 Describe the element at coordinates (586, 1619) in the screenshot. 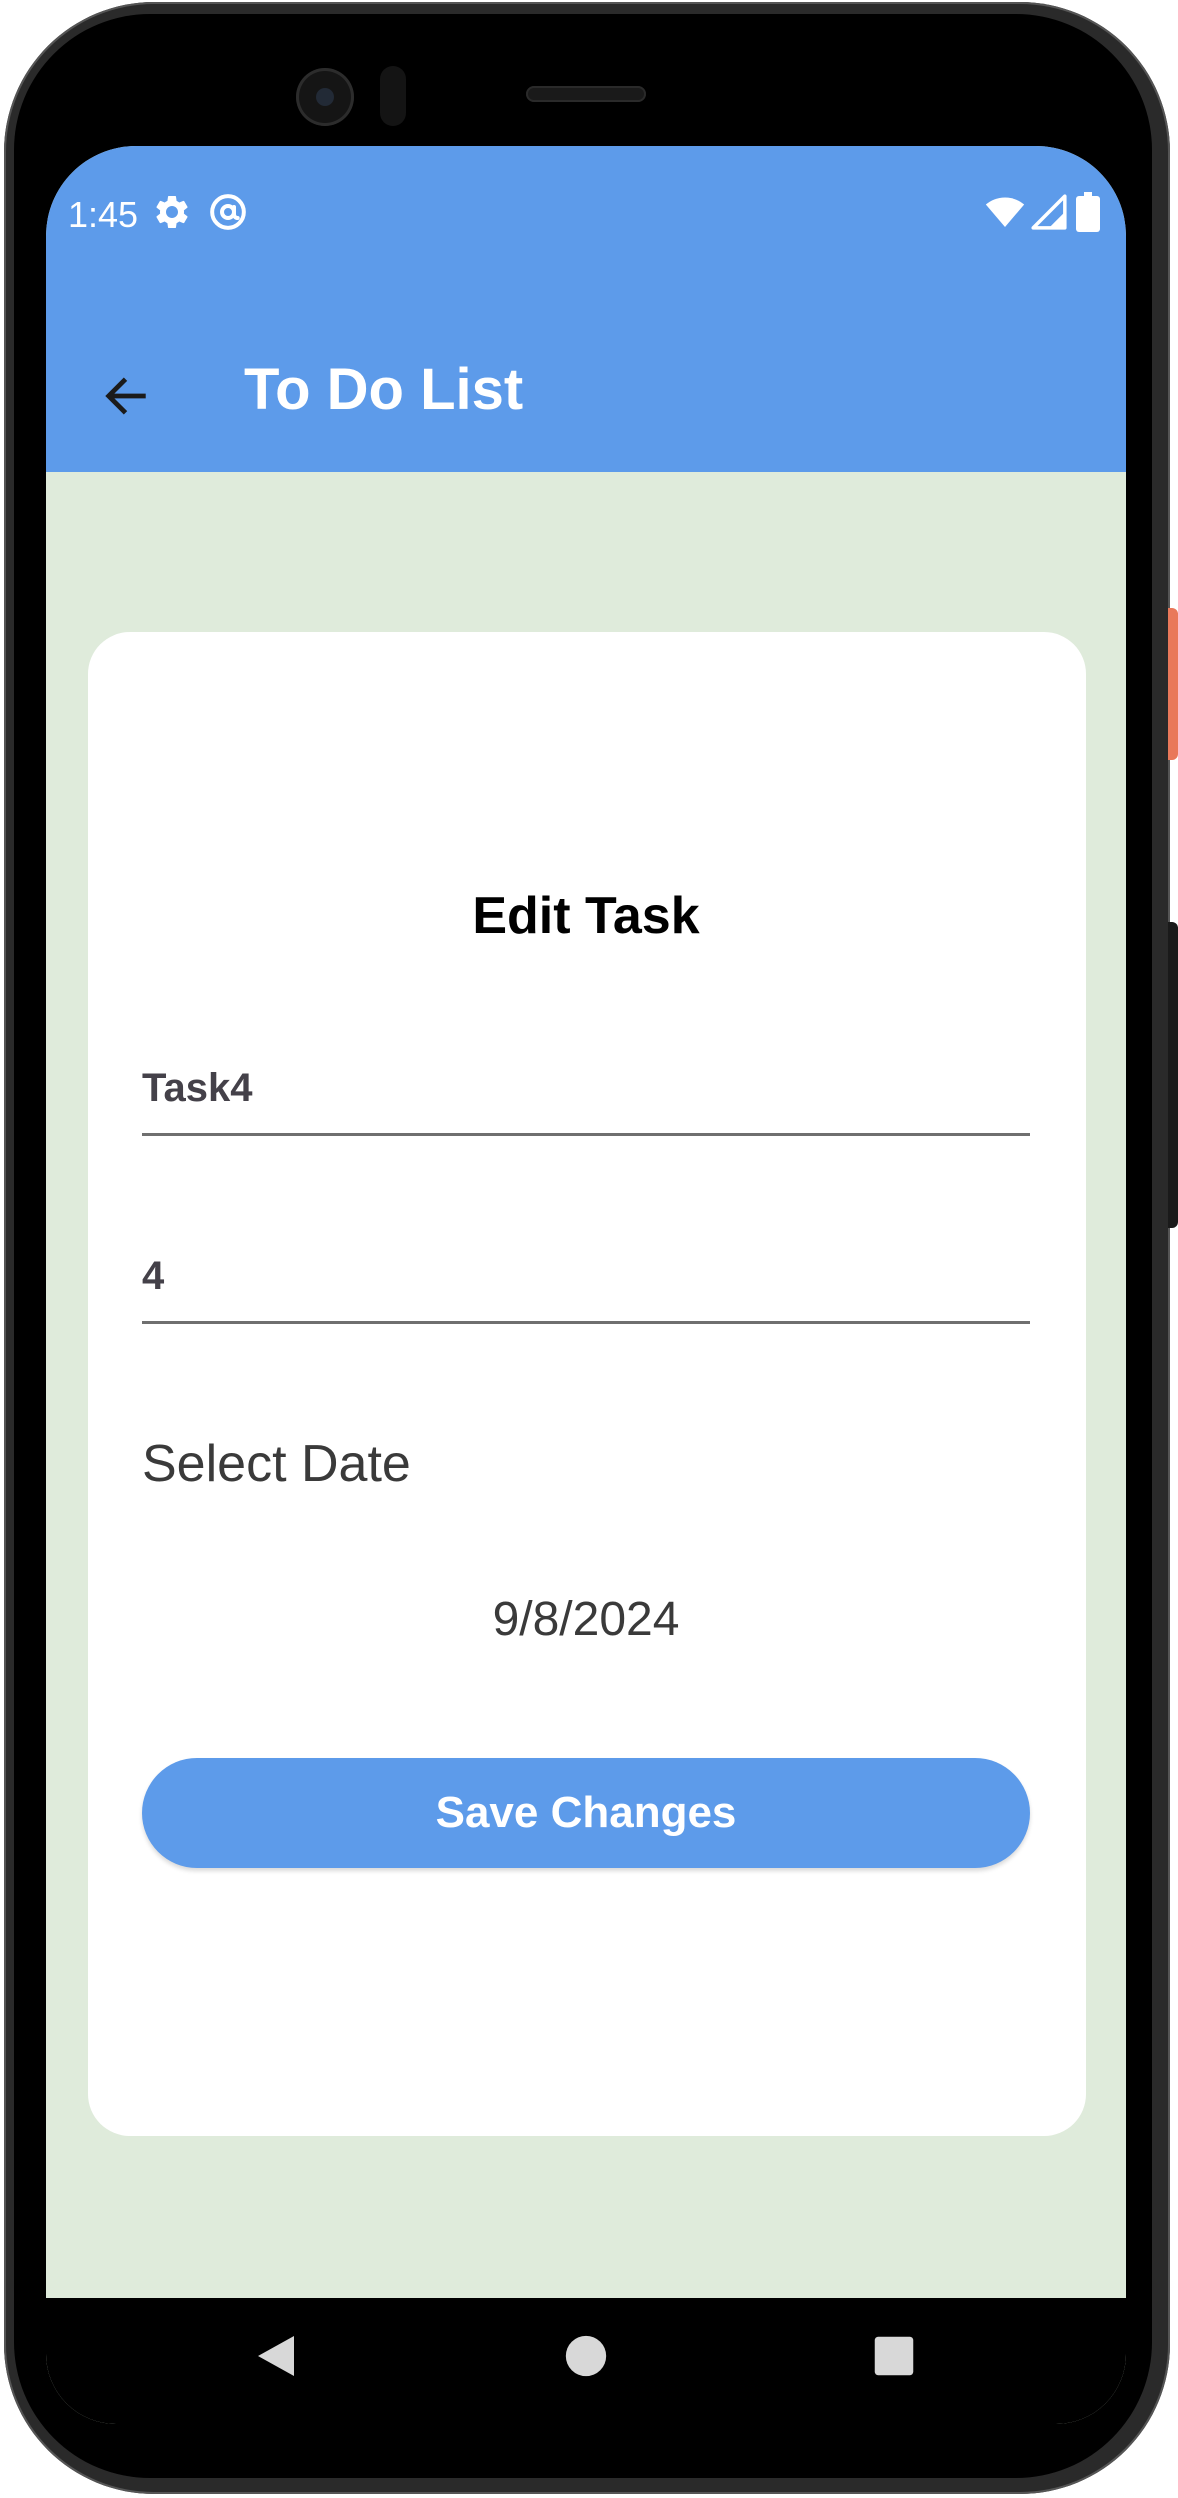

I see `selected-date-value: 9/8/2024` at that location.